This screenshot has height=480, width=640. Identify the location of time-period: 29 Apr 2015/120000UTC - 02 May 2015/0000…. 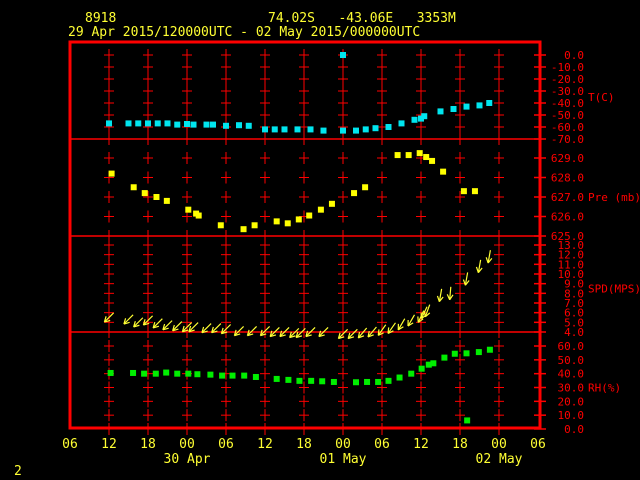
(244, 32).